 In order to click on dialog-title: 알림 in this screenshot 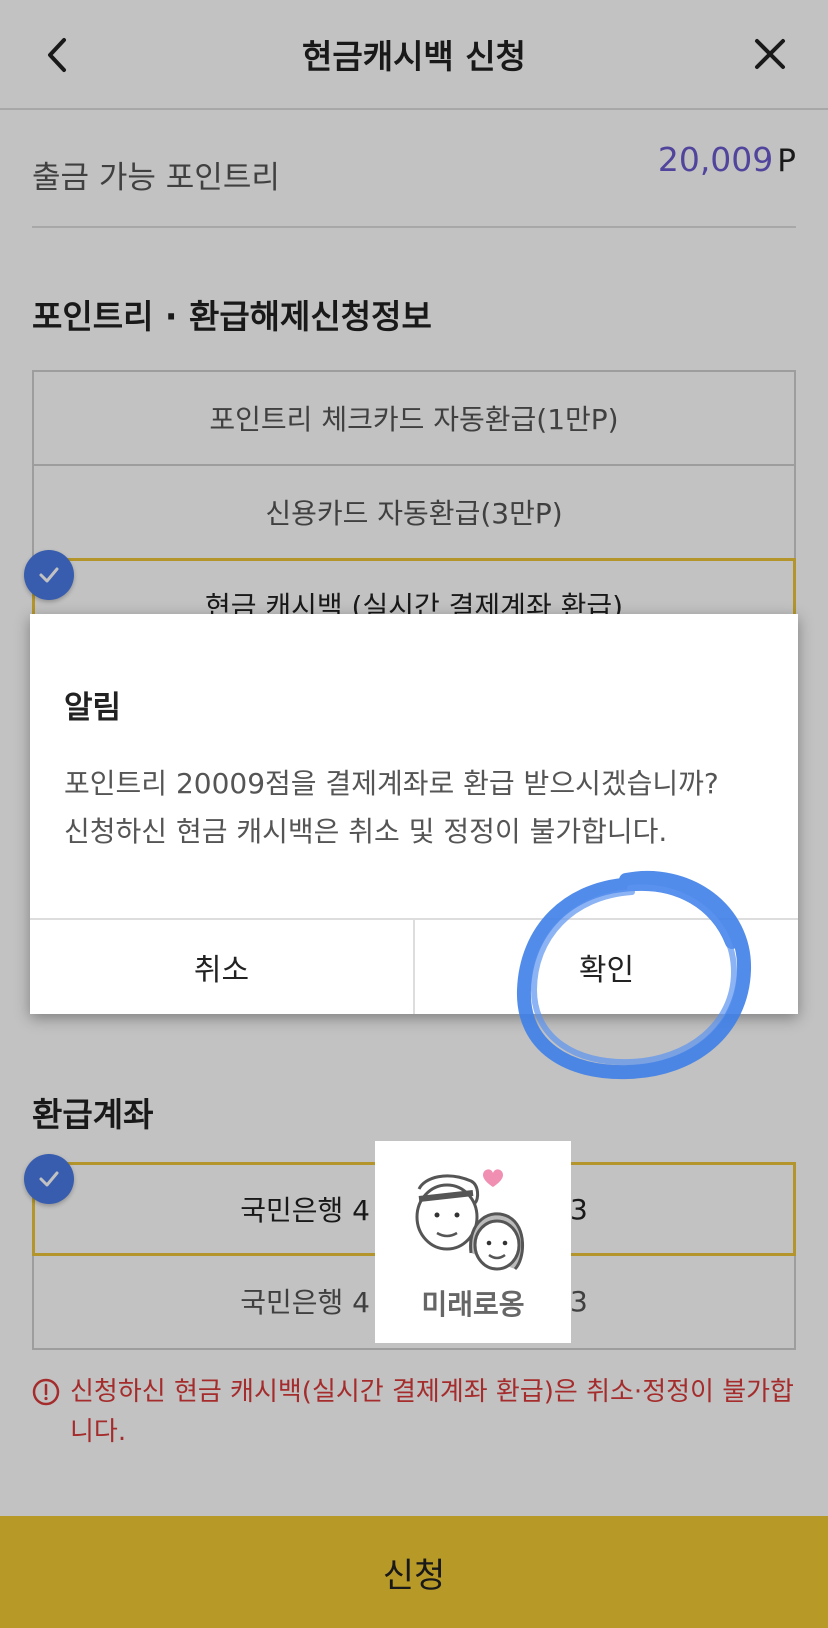, I will do `click(93, 708)`.